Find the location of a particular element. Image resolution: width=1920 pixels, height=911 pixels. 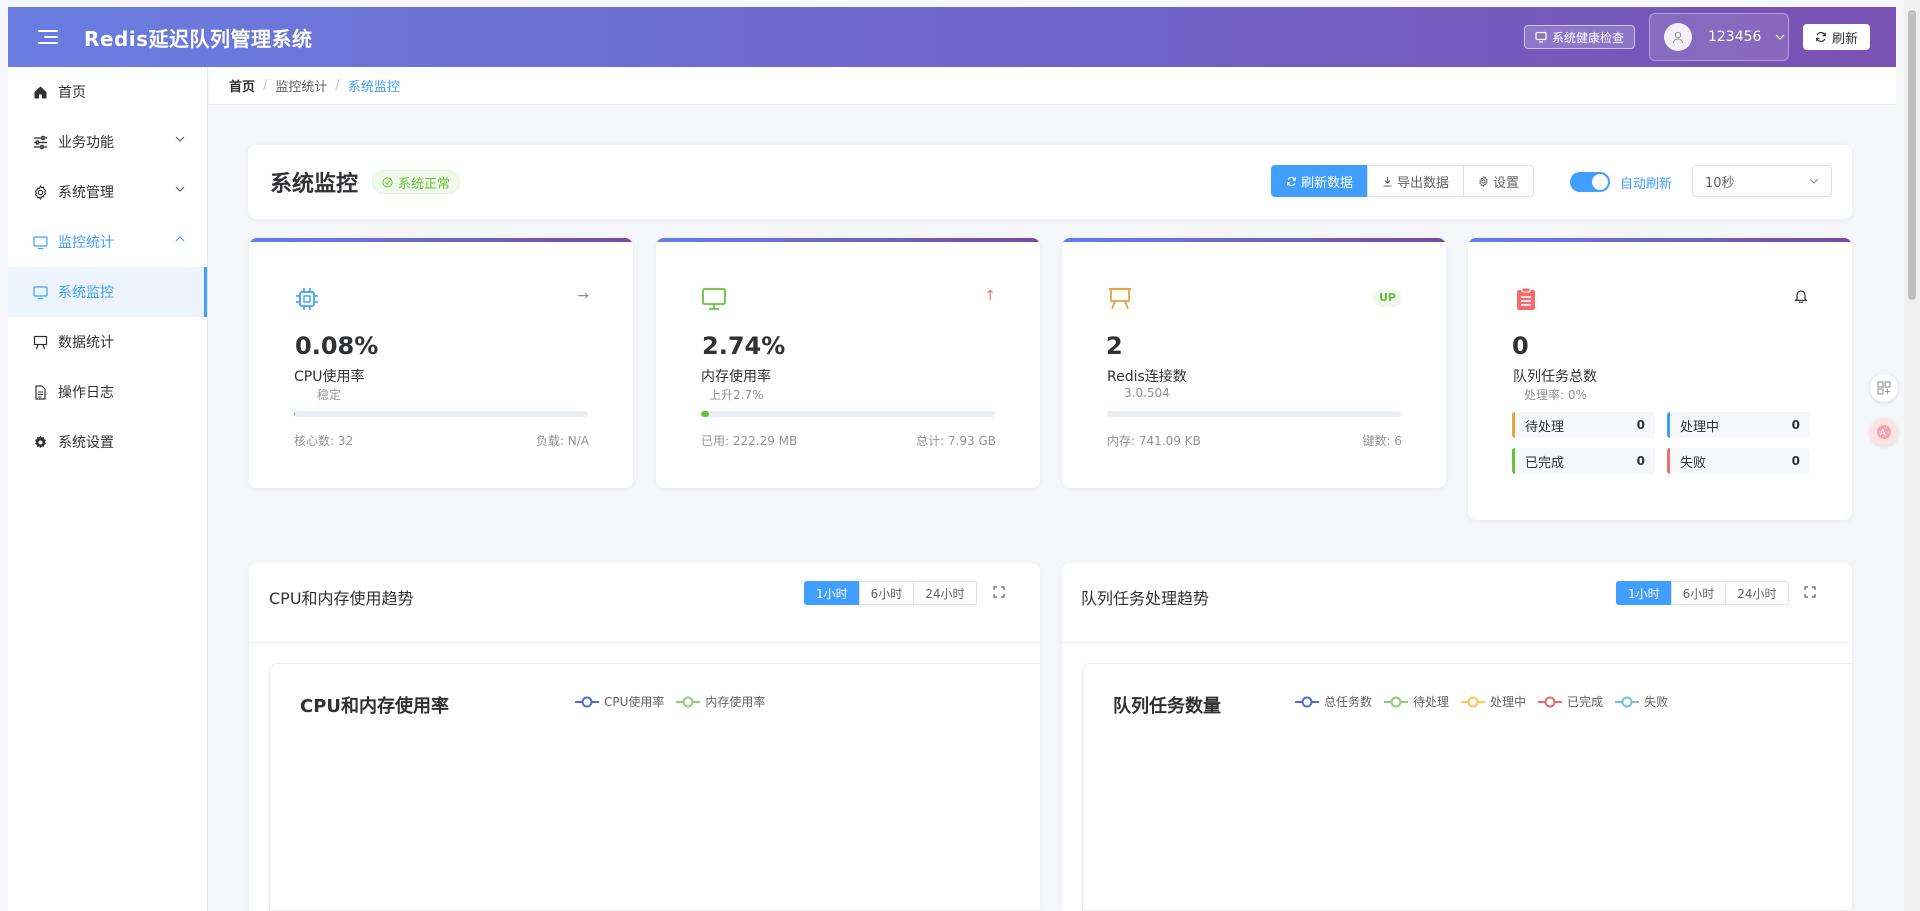

apps-icon is located at coordinates (1884, 388).